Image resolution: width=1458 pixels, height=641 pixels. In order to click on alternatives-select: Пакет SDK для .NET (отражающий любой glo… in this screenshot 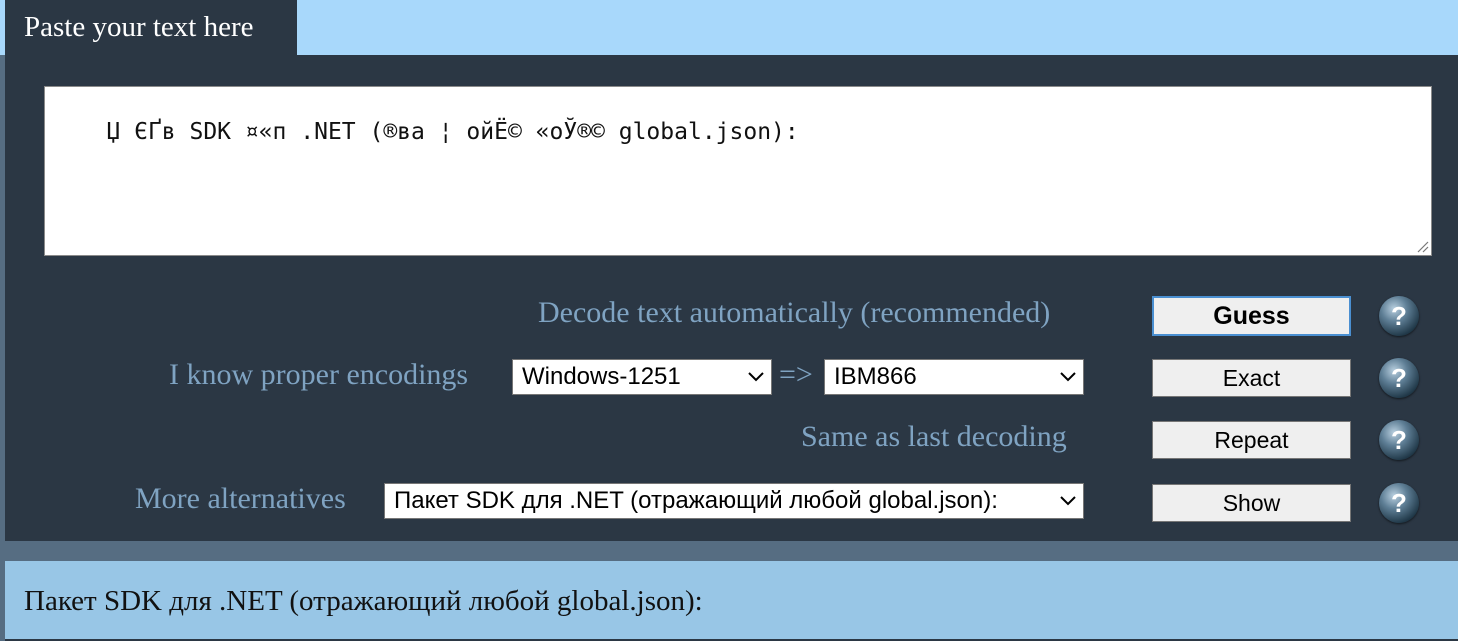, I will do `click(734, 501)`.